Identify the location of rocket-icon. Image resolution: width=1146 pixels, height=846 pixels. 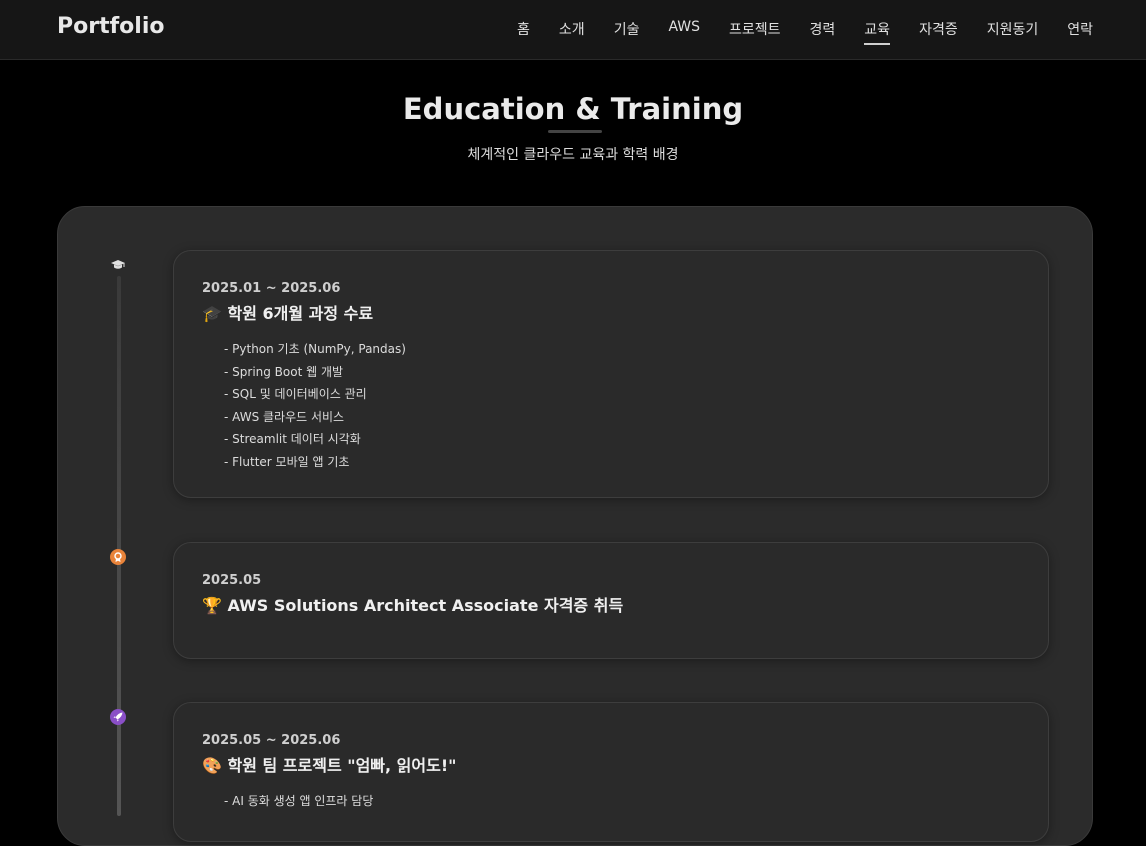
(118, 717).